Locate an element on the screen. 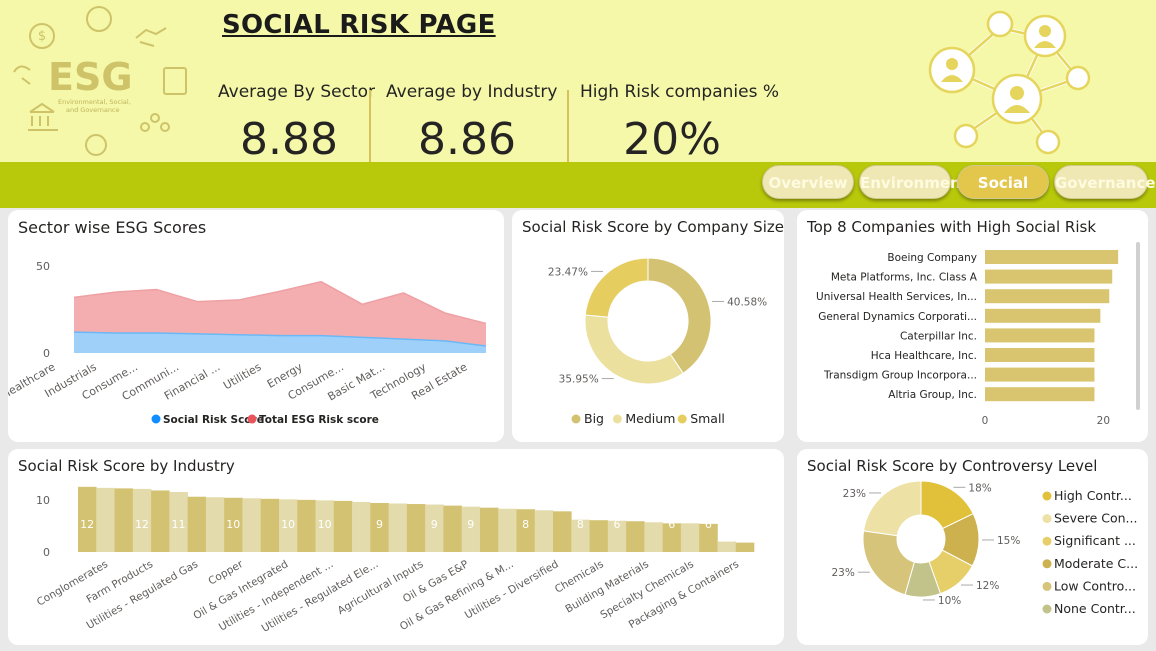 The width and height of the screenshot is (1156, 651). data-label: 12 is located at coordinates (87, 524).